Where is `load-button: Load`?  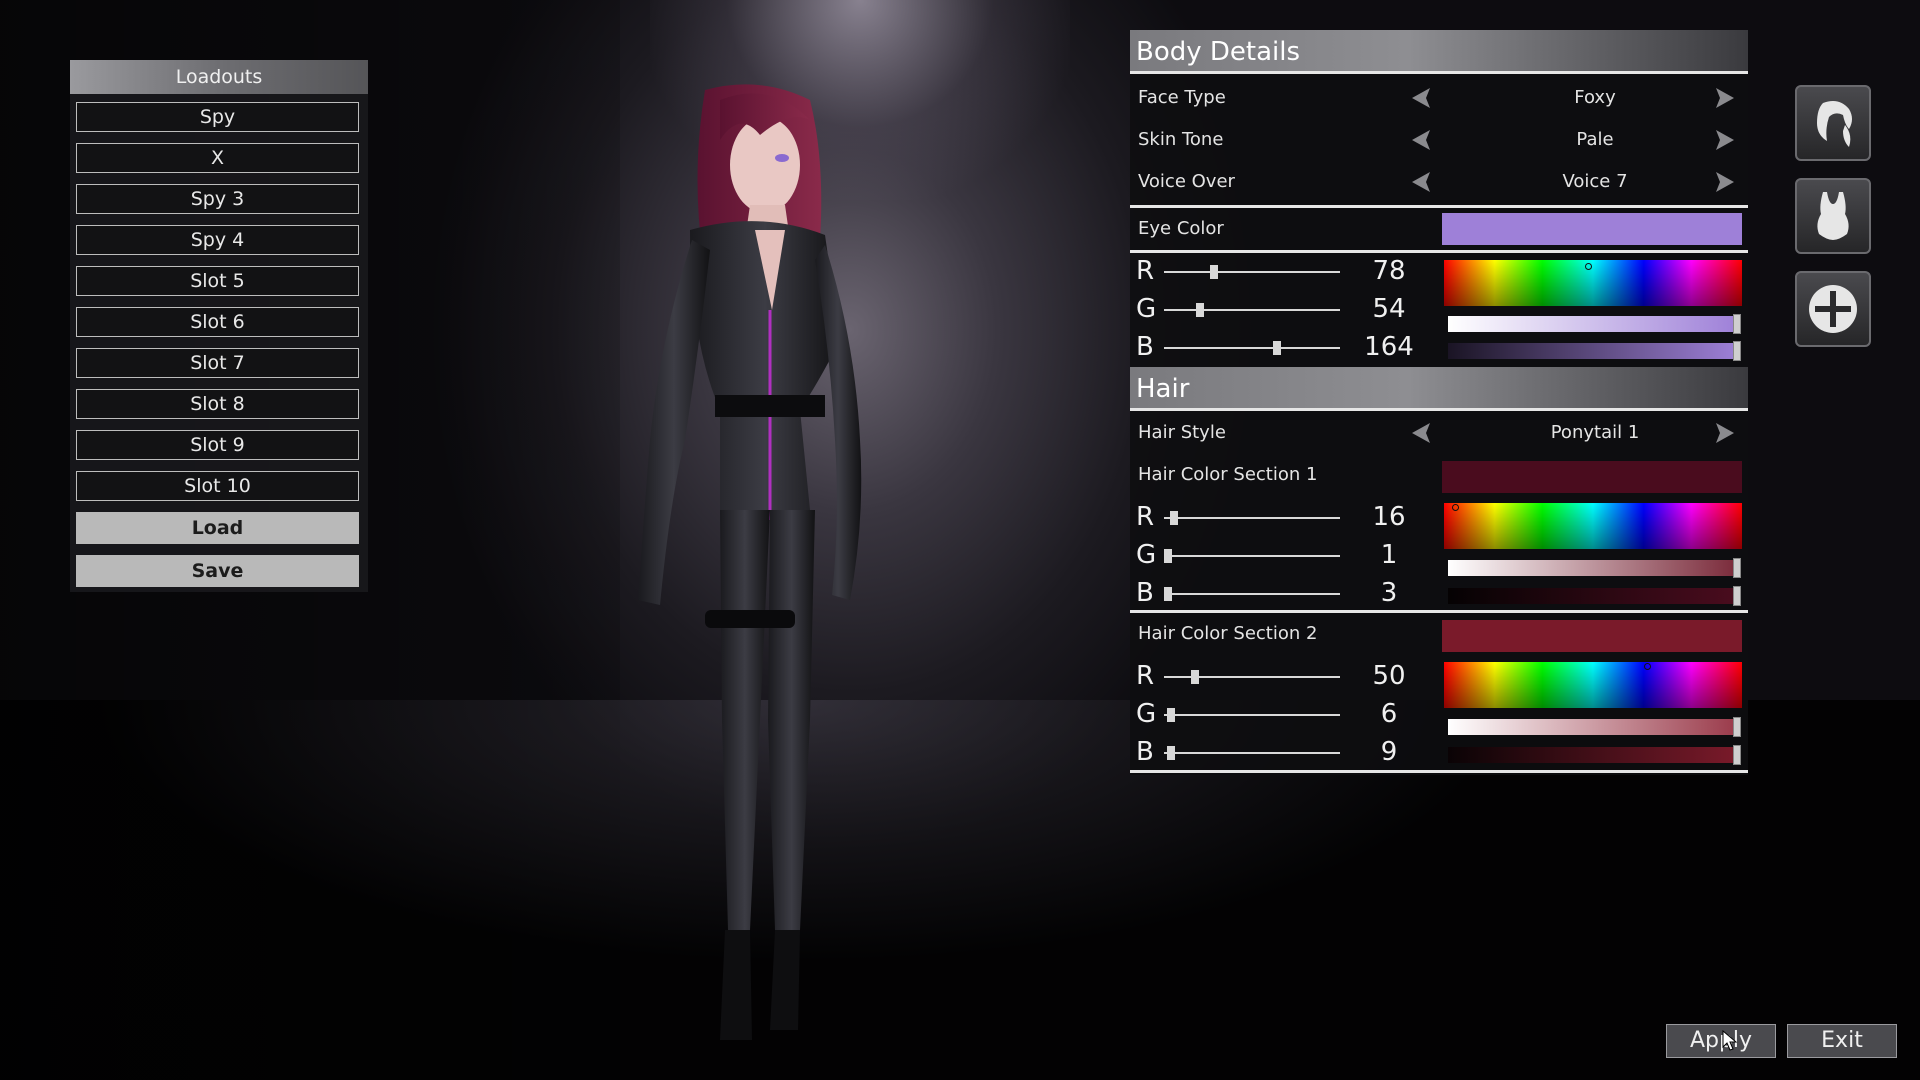 load-button: Load is located at coordinates (217, 528).